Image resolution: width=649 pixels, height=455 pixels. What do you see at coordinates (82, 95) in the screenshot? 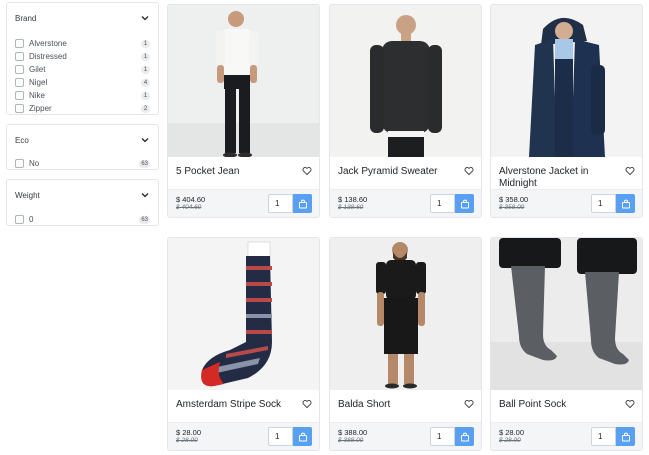
I see `brand-option: Nike 1` at bounding box center [82, 95].